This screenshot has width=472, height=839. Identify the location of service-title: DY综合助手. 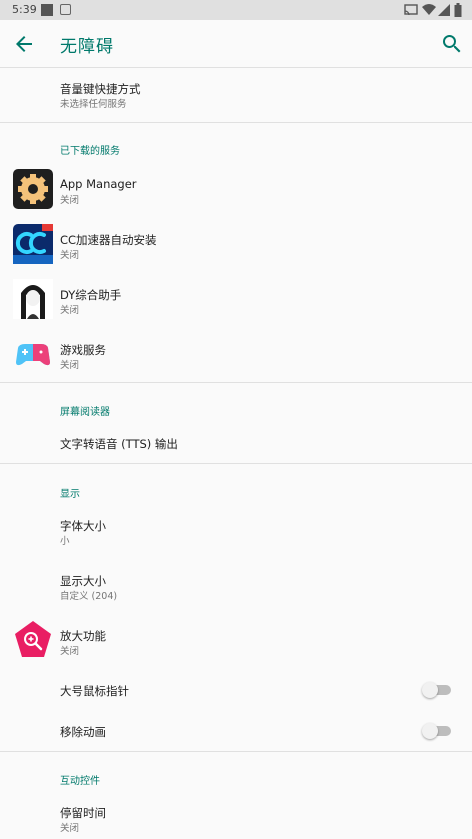
(91, 295).